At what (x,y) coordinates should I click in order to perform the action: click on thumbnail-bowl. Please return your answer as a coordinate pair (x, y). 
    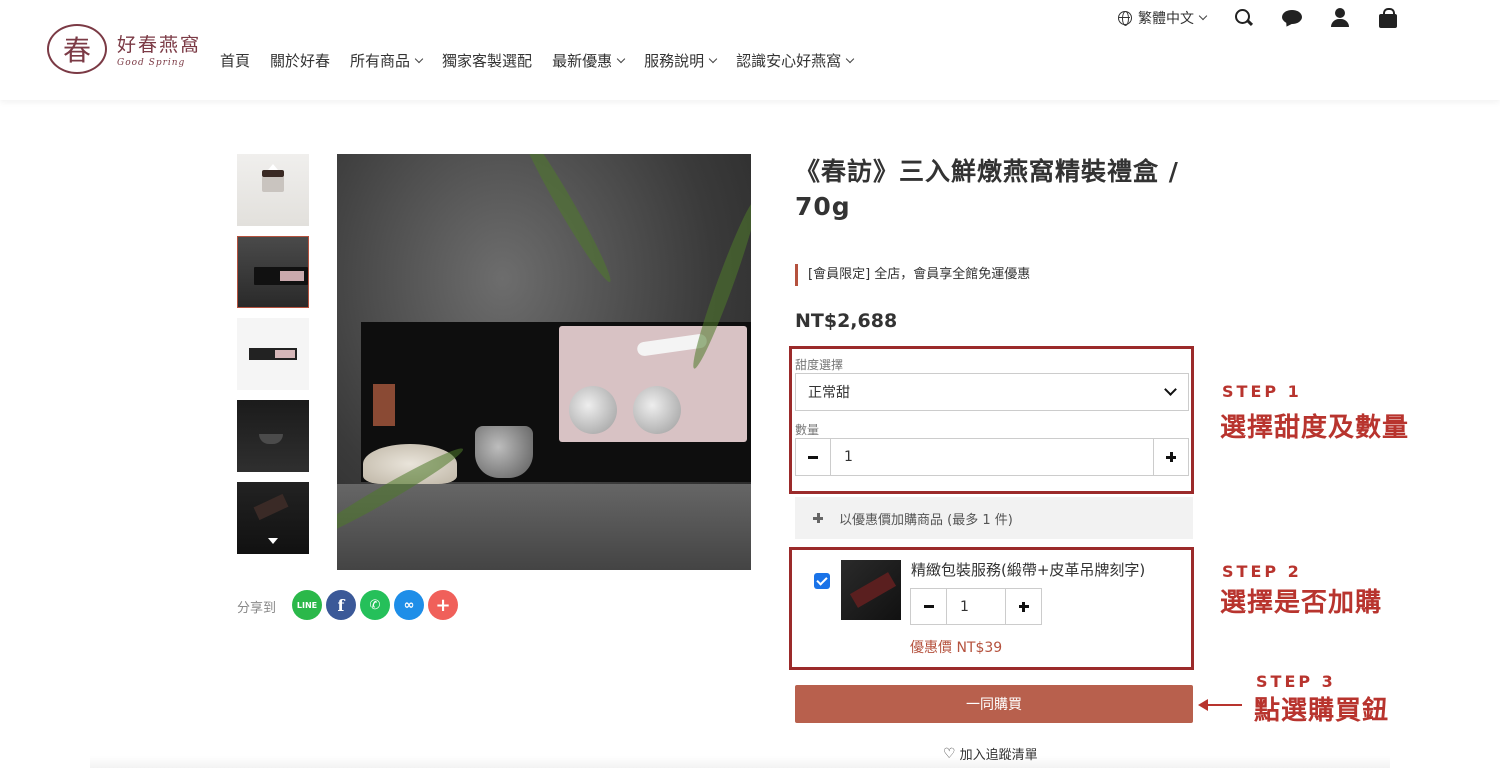
    Looking at the image, I should click on (271, 439).